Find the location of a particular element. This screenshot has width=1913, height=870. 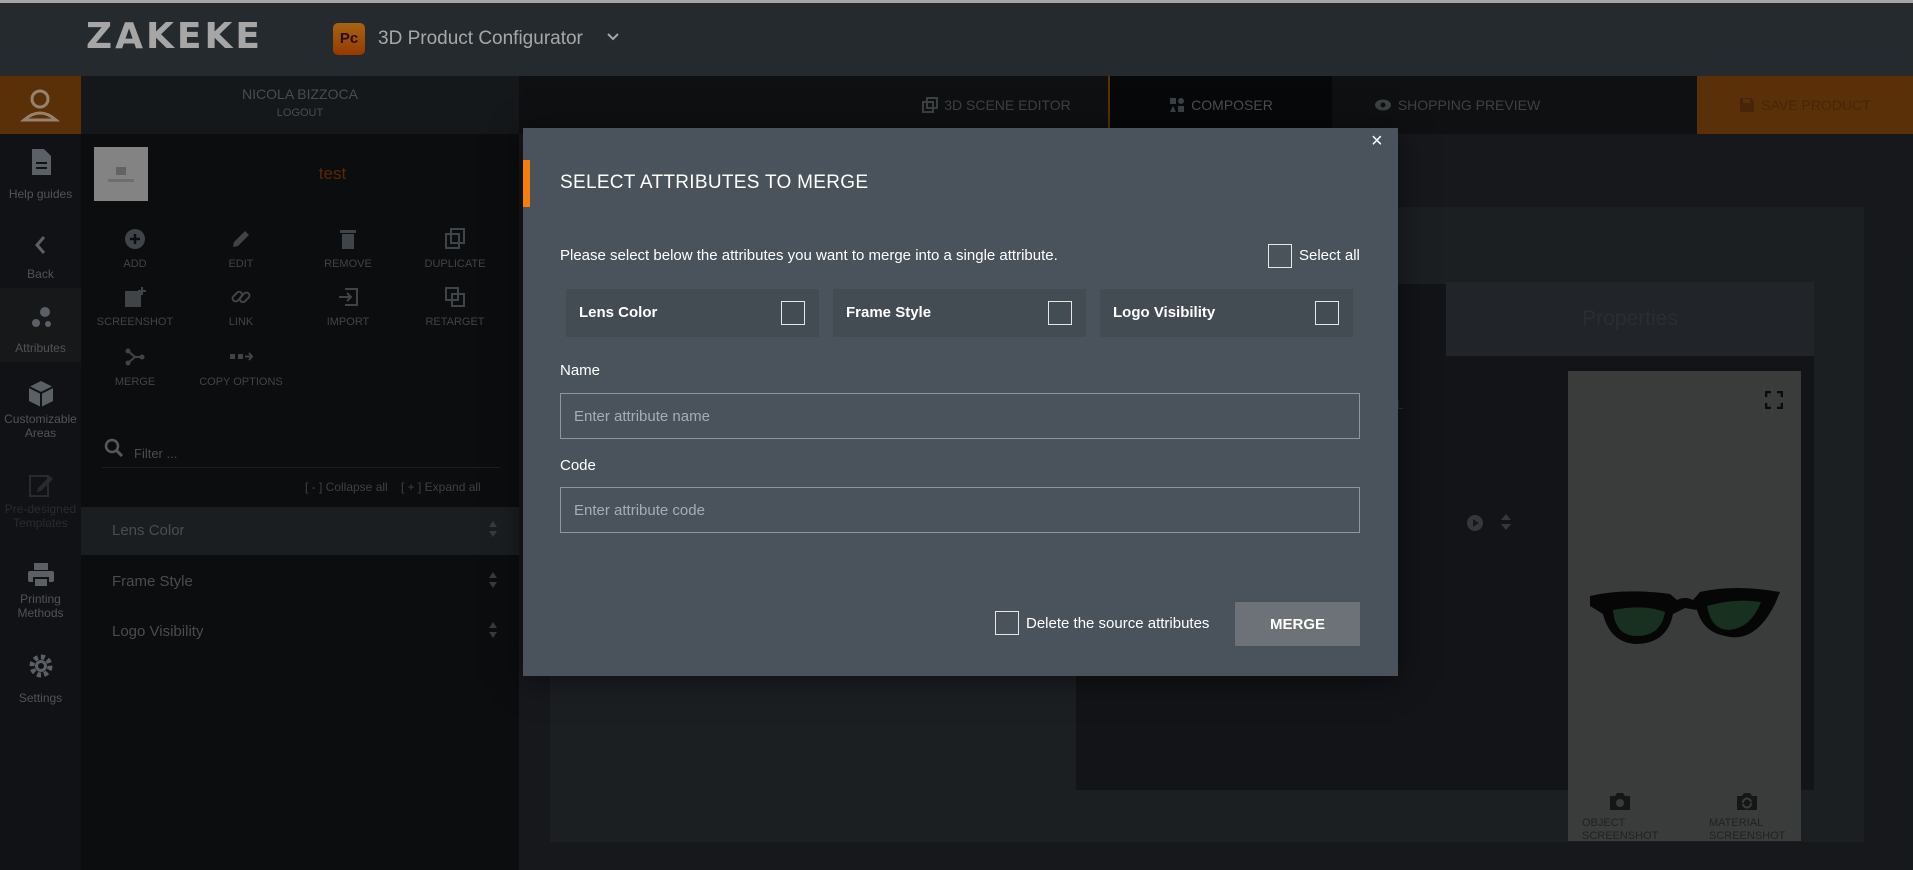

code-label: Code is located at coordinates (578, 465).